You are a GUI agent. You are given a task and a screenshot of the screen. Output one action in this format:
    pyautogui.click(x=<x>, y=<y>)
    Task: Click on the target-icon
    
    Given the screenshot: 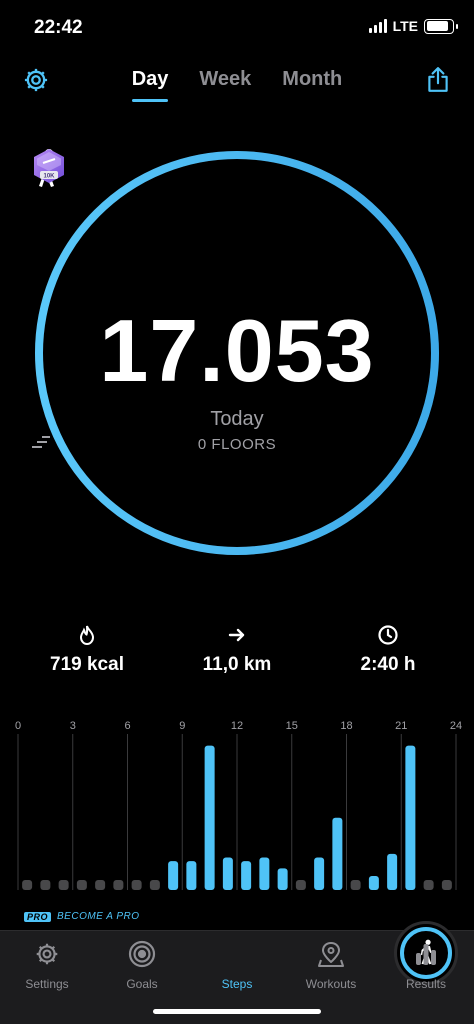 What is the action you would take?
    pyautogui.click(x=142, y=954)
    